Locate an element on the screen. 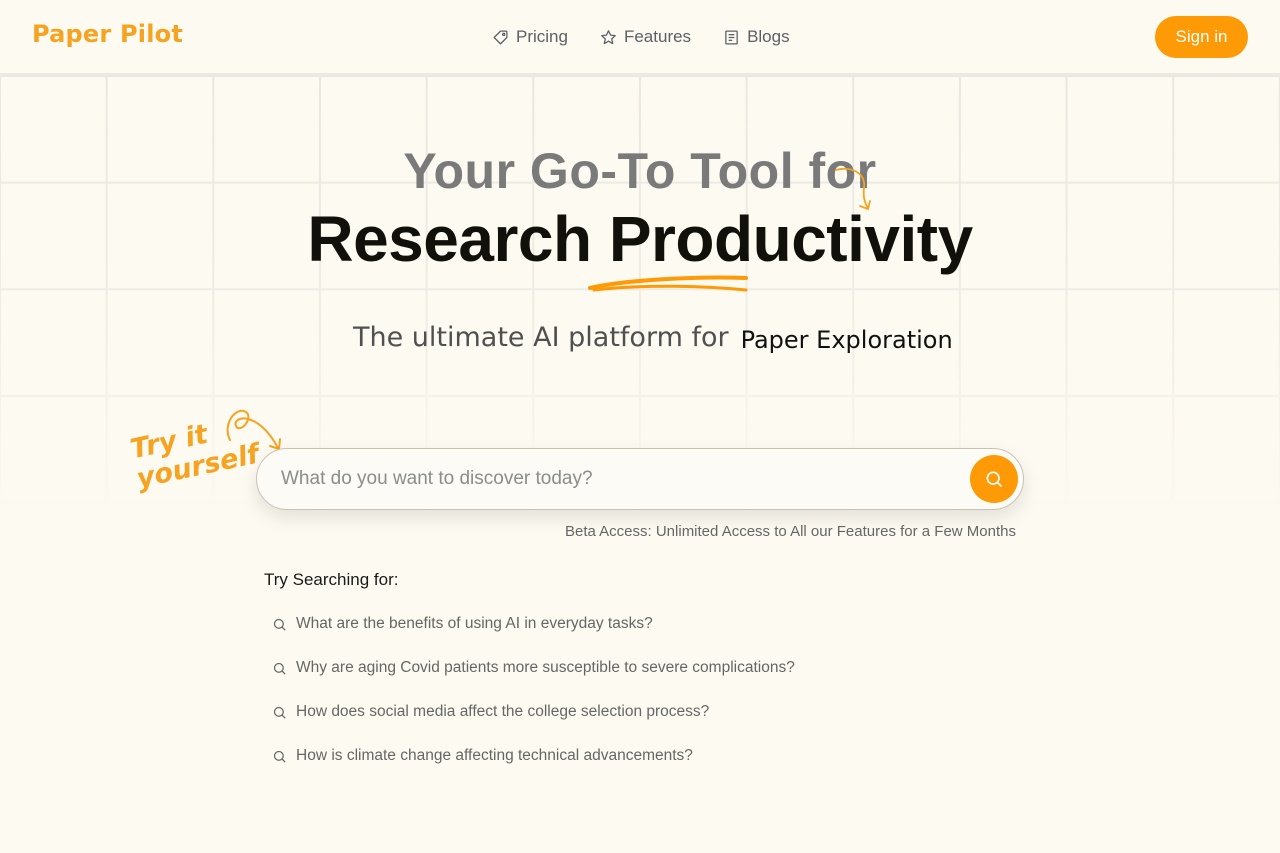  search-button is located at coordinates (994, 479).